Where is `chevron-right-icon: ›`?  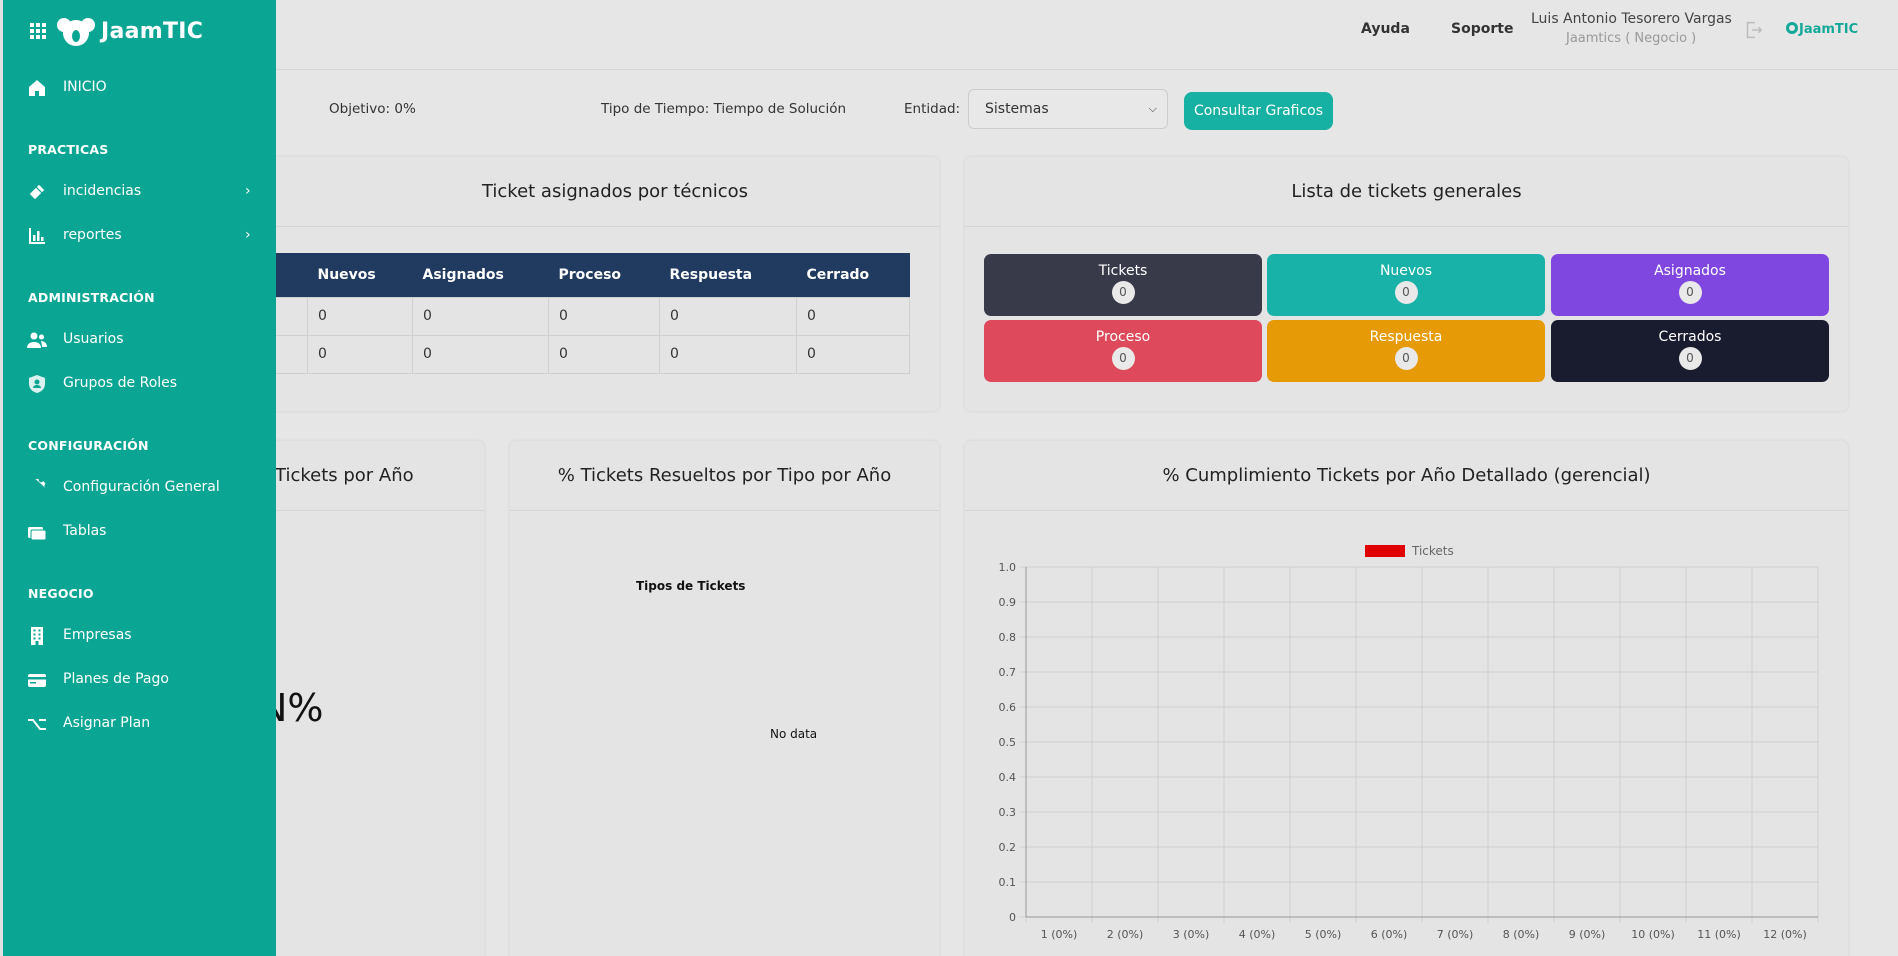
chevron-right-icon: › is located at coordinates (248, 191).